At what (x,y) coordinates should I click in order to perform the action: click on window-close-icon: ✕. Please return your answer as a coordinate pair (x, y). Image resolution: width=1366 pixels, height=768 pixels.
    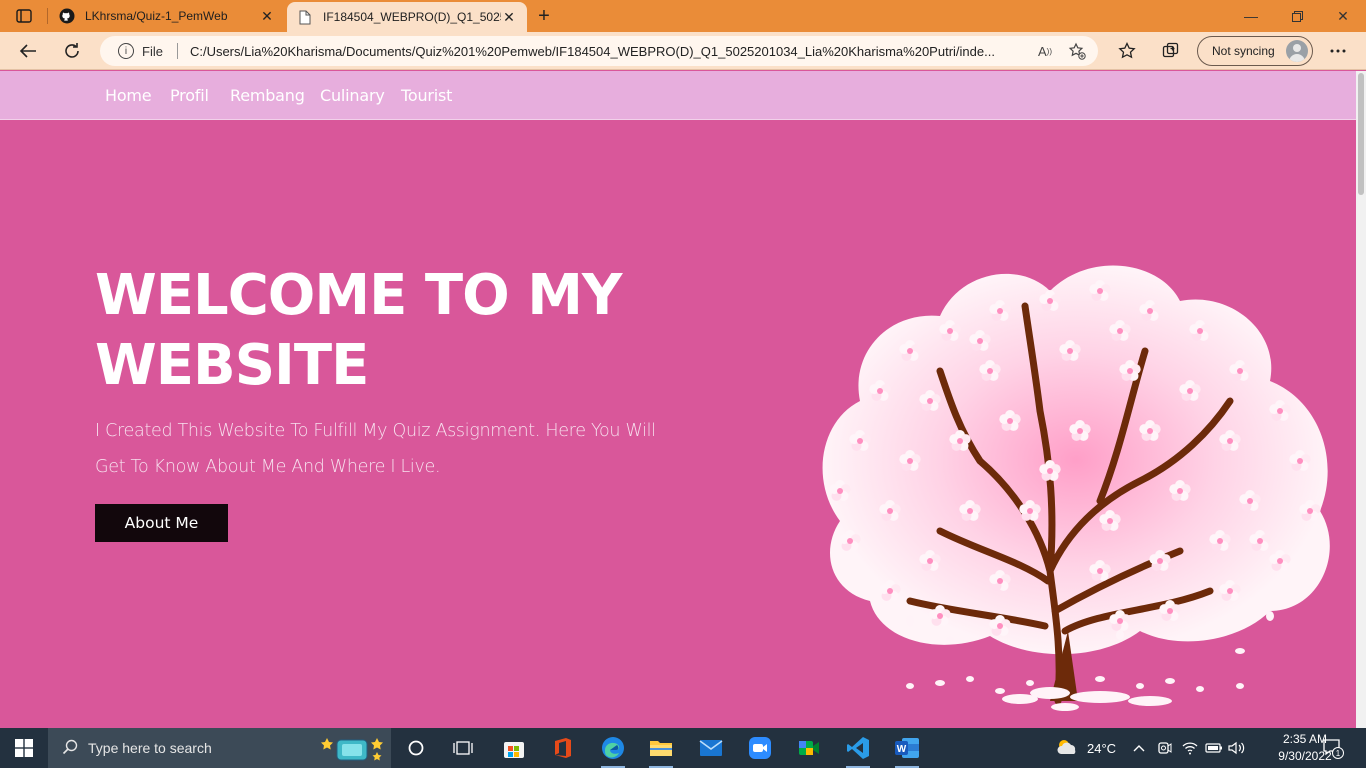
    Looking at the image, I should click on (1343, 16).